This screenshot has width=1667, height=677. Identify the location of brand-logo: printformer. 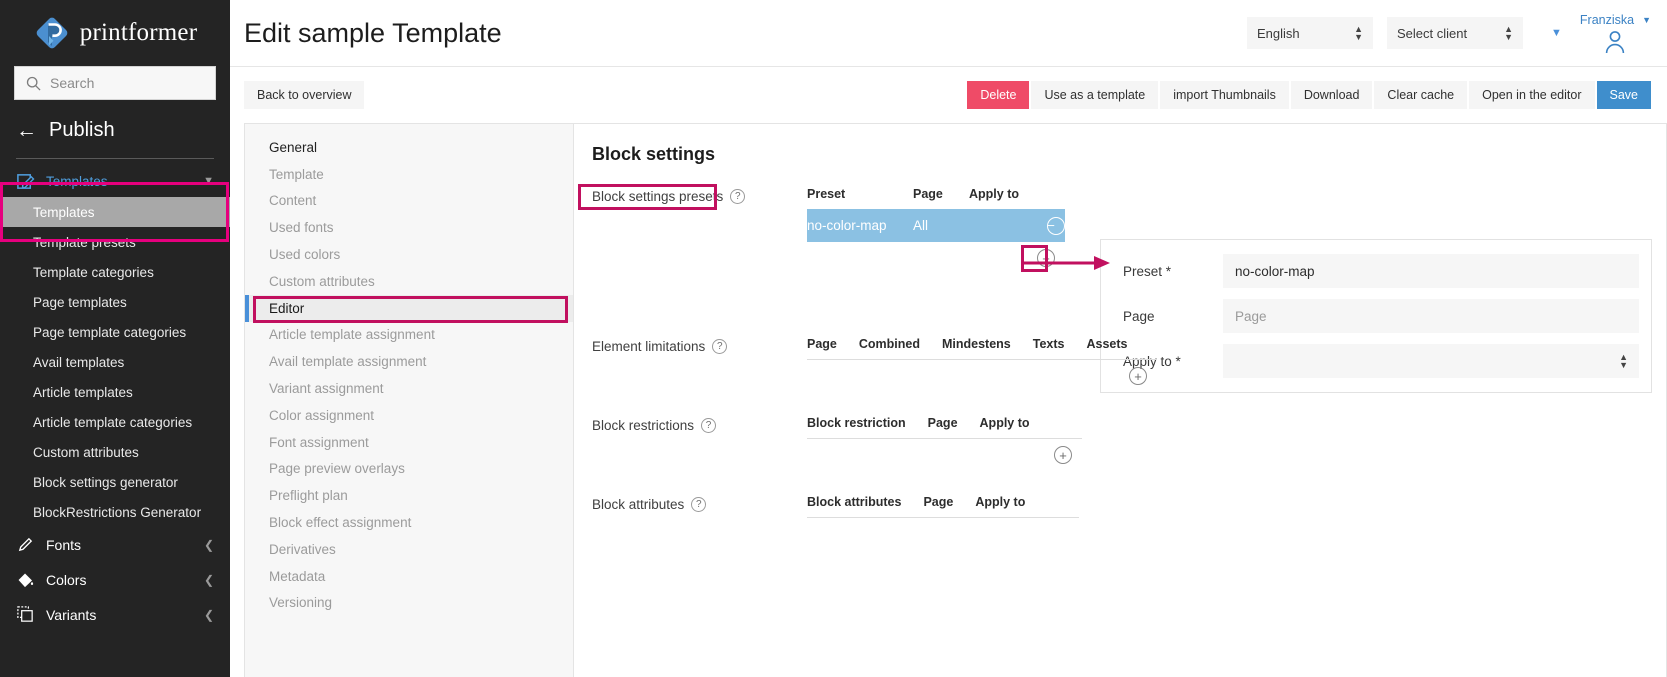
(115, 33).